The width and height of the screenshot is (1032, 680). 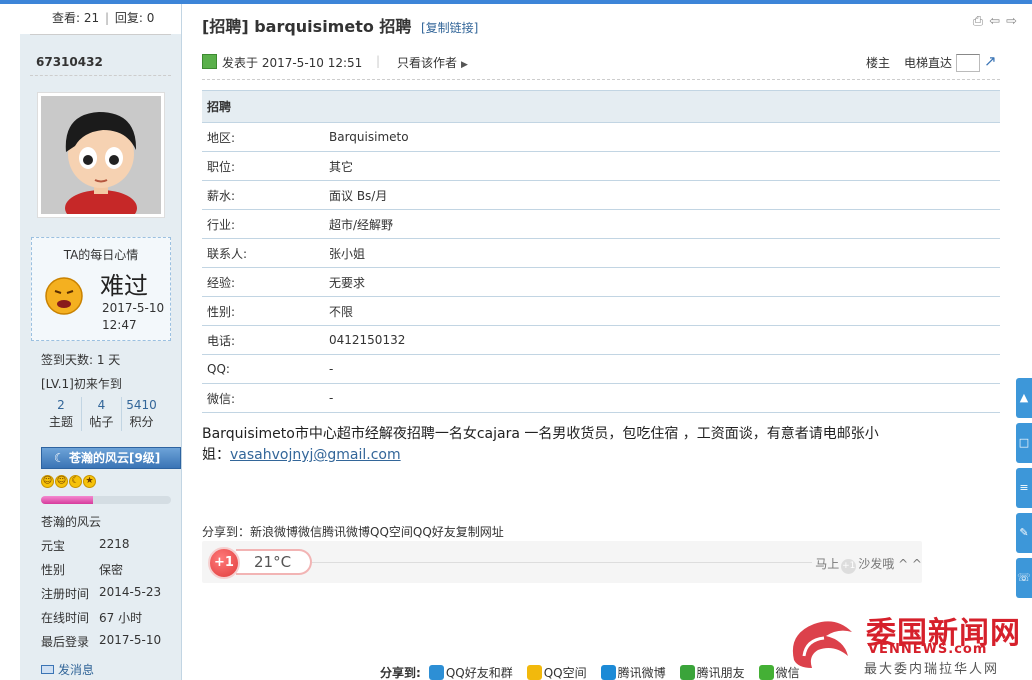 What do you see at coordinates (556, 672) in the screenshot?
I see `share-qzone: QQ空间` at bounding box center [556, 672].